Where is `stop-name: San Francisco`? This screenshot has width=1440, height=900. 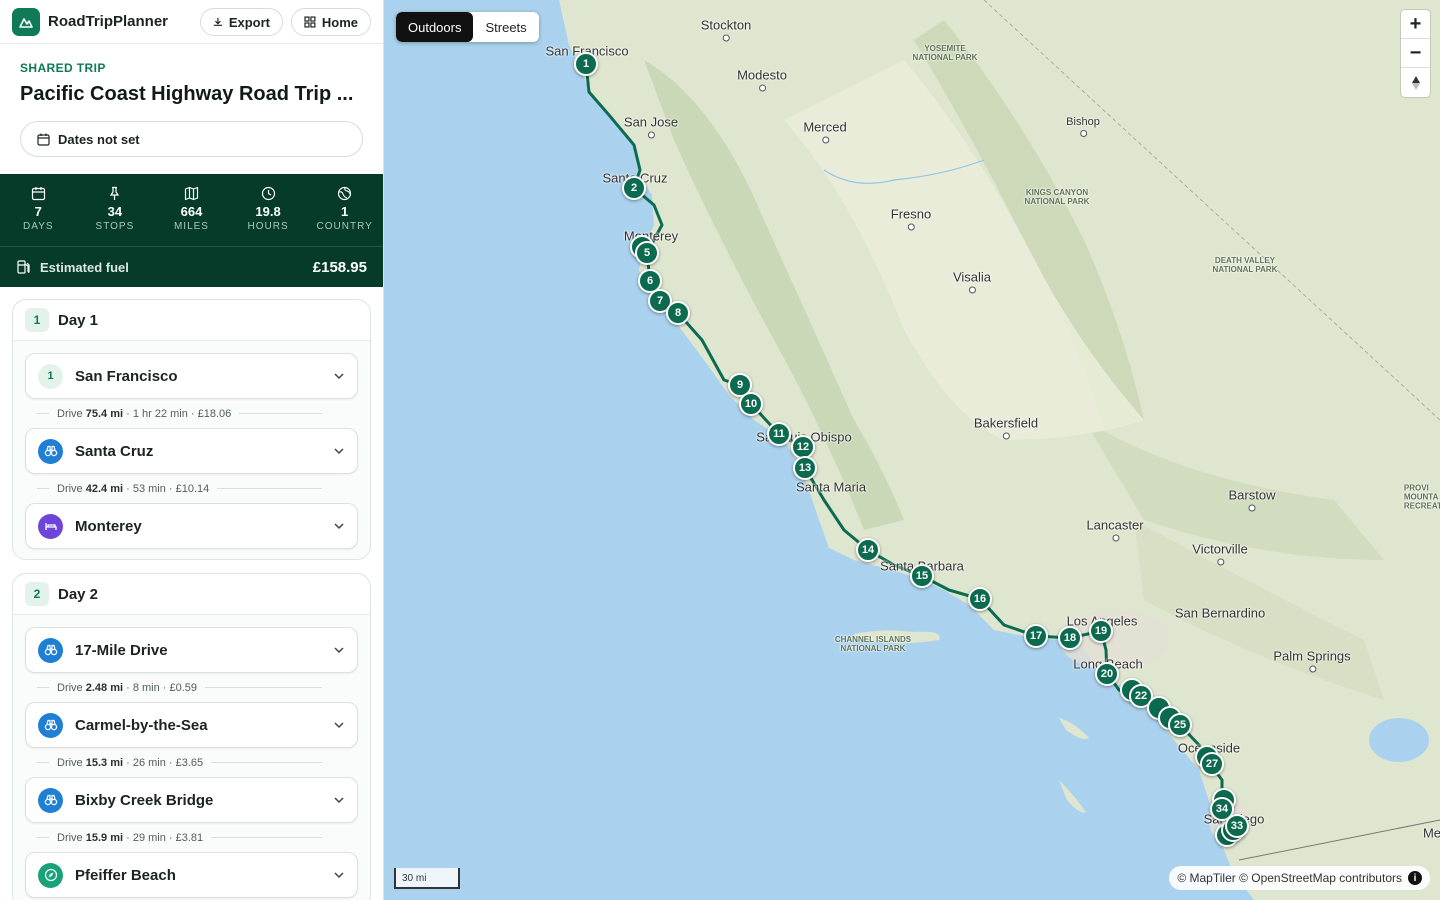 stop-name: San Francisco is located at coordinates (126, 376).